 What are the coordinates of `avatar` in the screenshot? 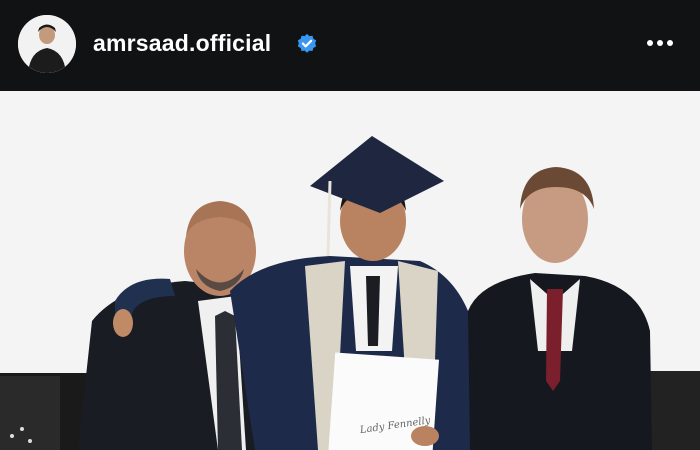 It's located at (47, 44).